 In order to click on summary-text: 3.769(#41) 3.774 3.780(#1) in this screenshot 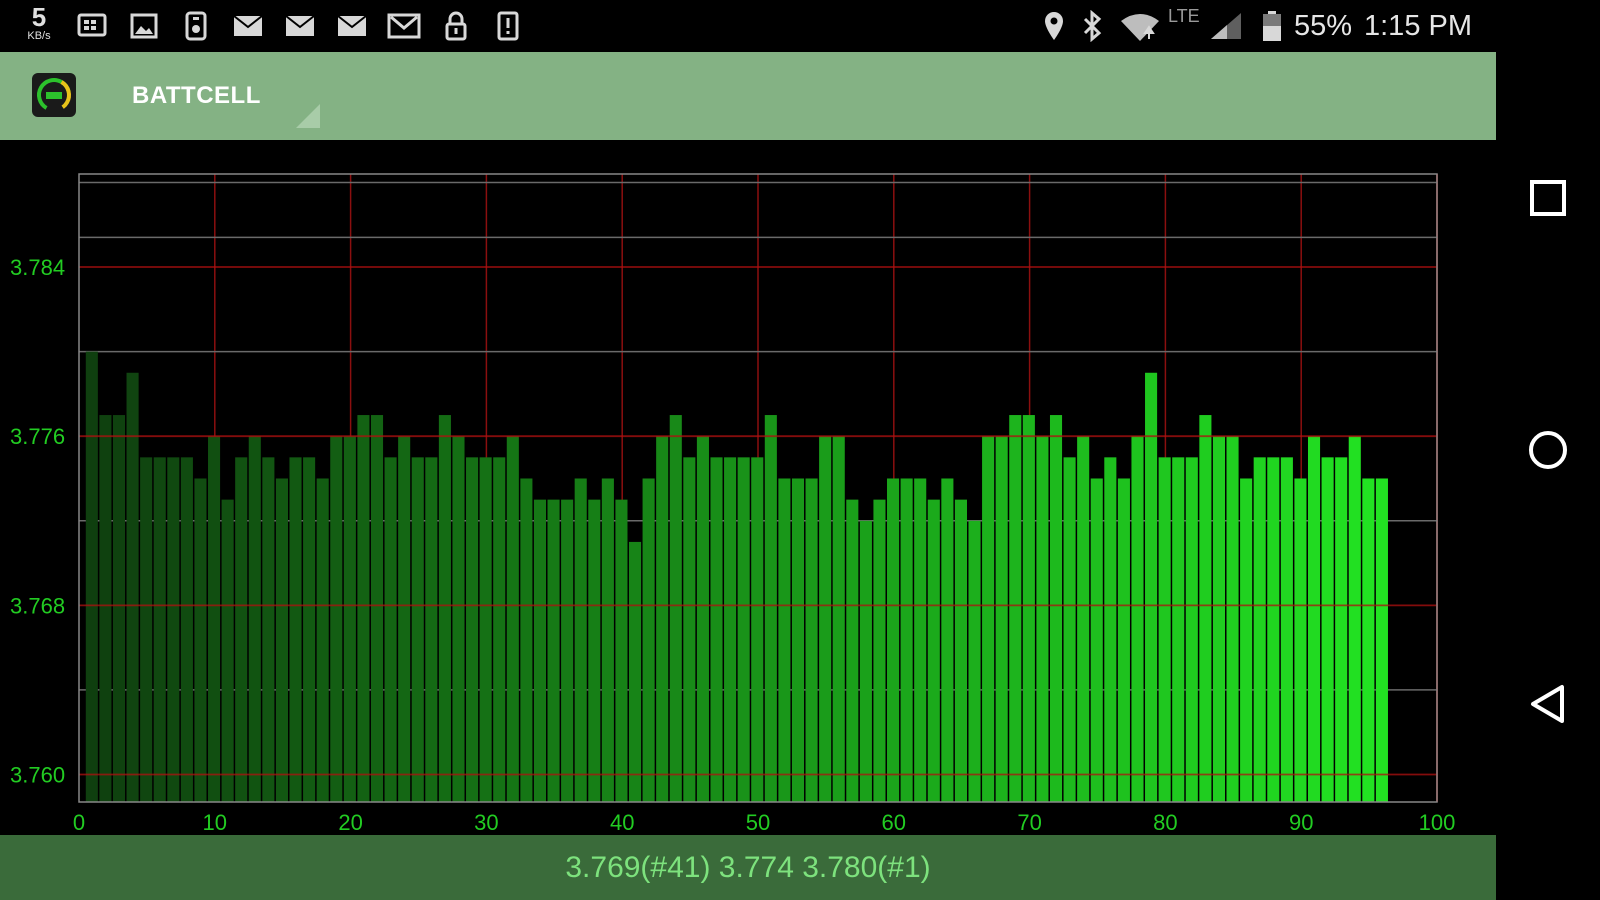, I will do `click(748, 867)`.